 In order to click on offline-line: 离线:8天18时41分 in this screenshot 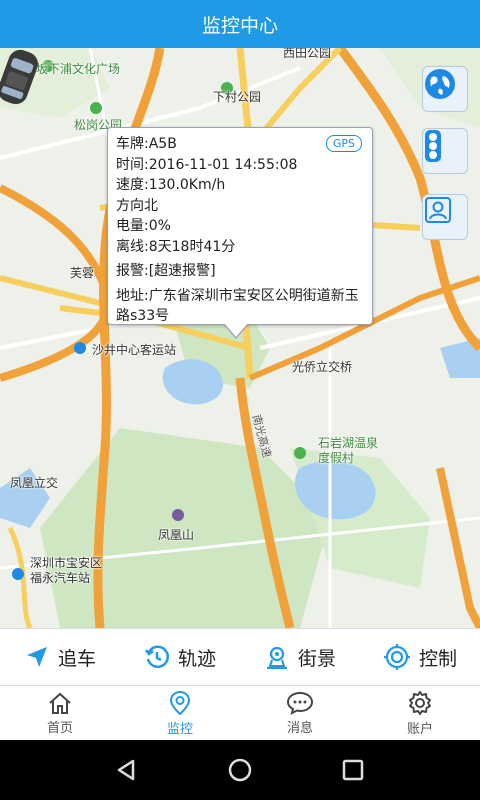, I will do `click(176, 246)`.